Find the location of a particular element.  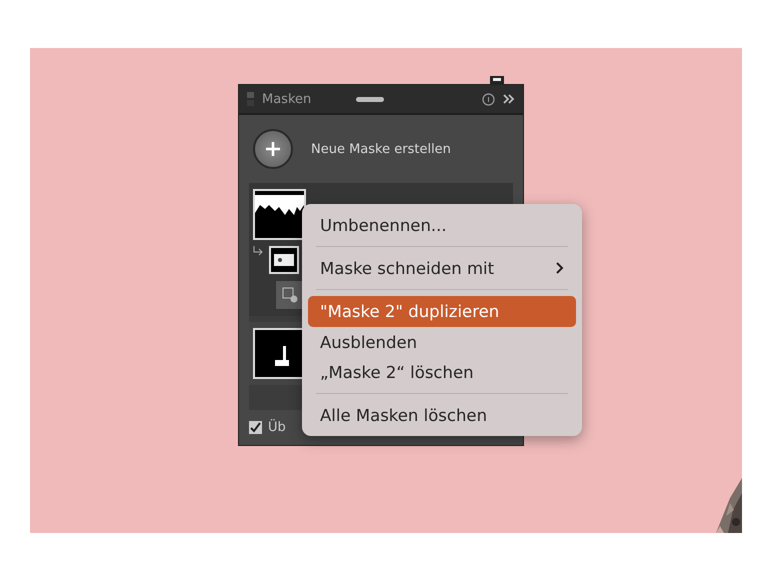

shape-plus-icon is located at coordinates (290, 295).